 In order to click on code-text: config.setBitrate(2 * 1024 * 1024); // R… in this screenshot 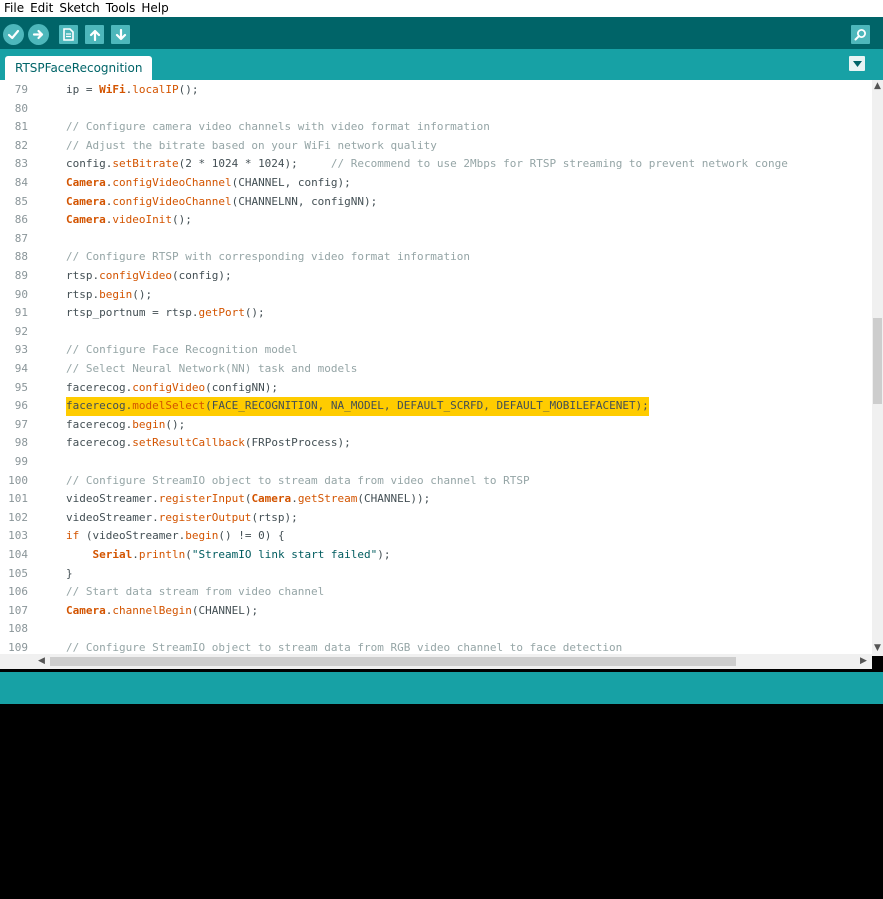, I will do `click(427, 164)`.